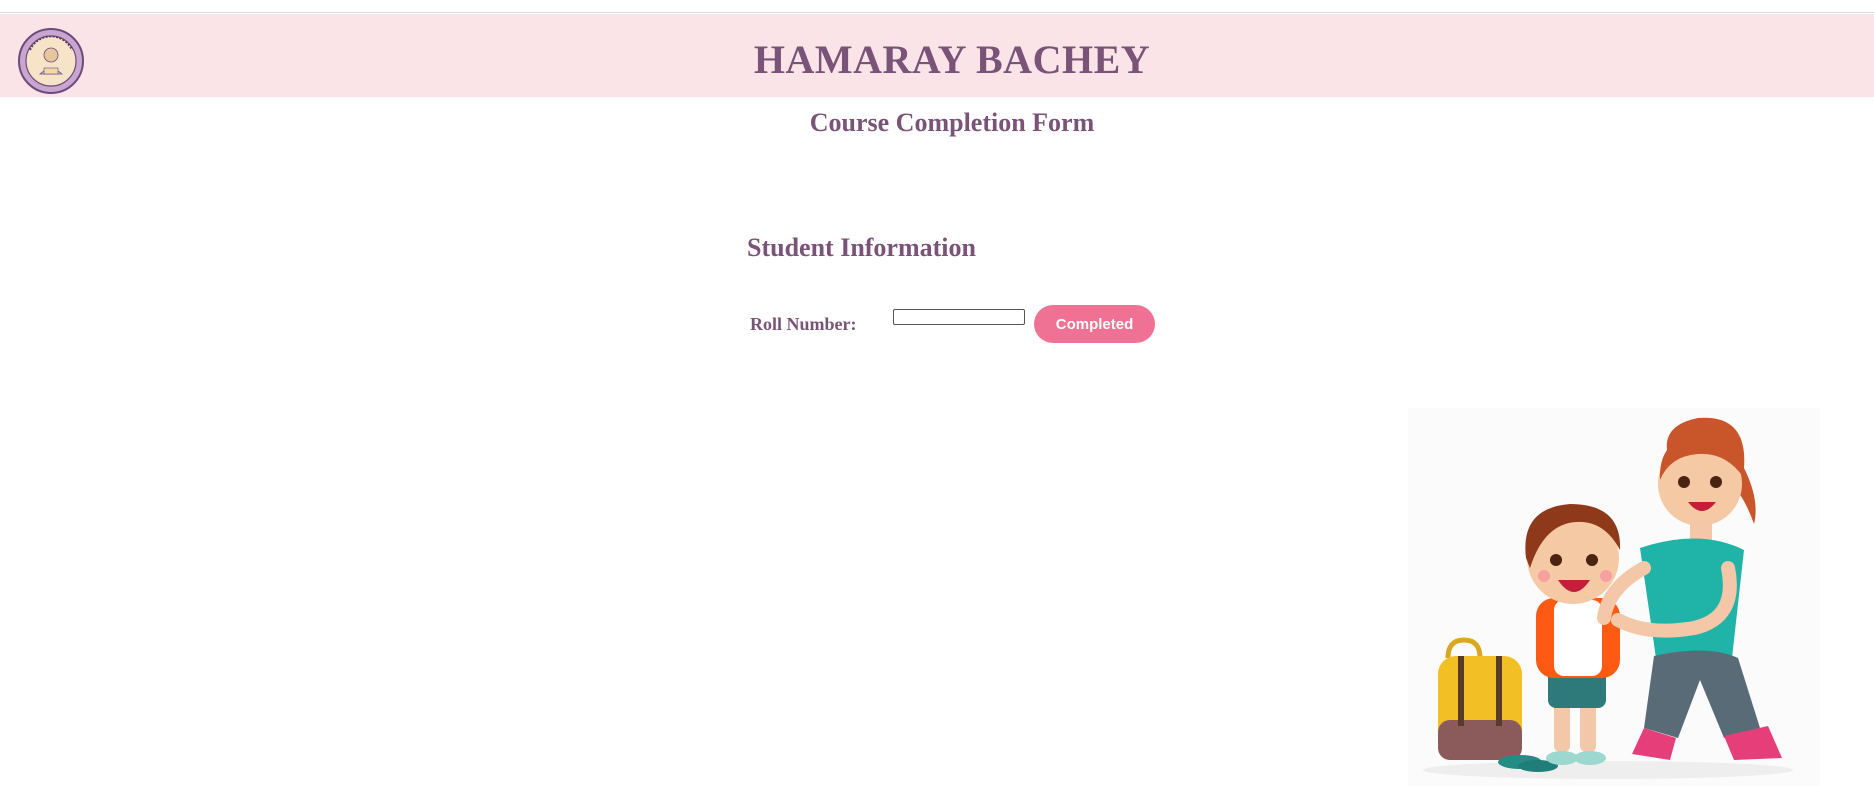 This screenshot has width=1874, height=789. What do you see at coordinates (959, 317) in the screenshot?
I see `roll-number-input` at bounding box center [959, 317].